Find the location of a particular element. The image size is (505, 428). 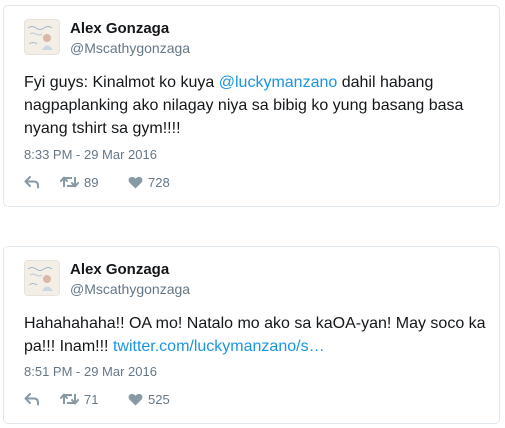

like-button: 728 is located at coordinates (158, 182).